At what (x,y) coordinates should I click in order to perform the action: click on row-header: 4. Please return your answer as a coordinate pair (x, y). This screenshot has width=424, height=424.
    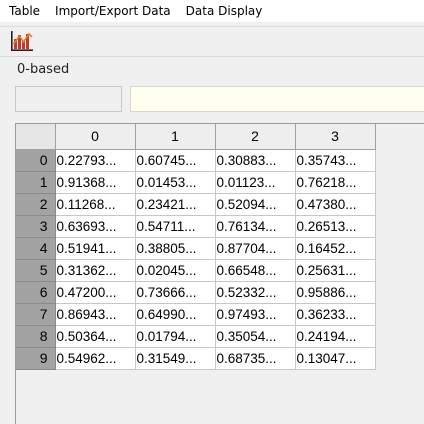
    Looking at the image, I should click on (36, 248).